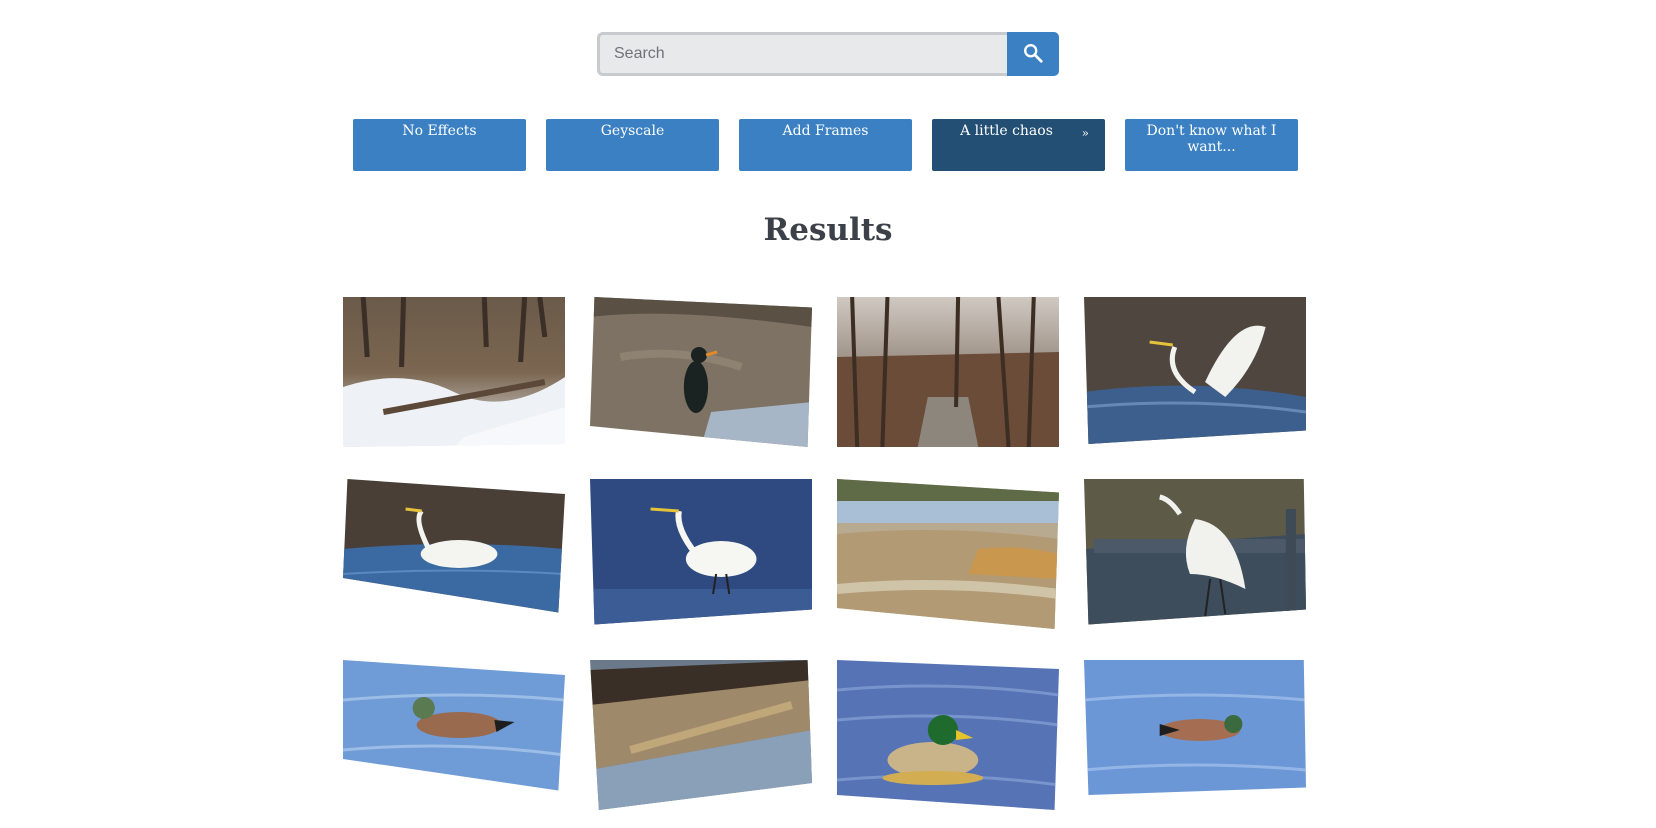 The height and width of the screenshot is (828, 1656). What do you see at coordinates (802, 54) in the screenshot?
I see `search-input` at bounding box center [802, 54].